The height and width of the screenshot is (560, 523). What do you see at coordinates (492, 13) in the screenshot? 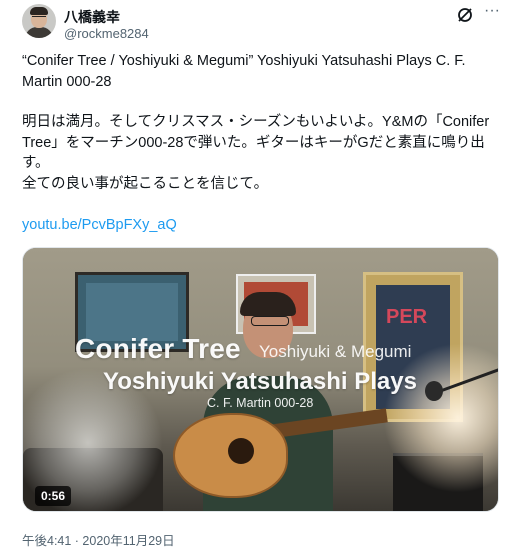
I see `more-horizontal-icon: ···` at bounding box center [492, 13].